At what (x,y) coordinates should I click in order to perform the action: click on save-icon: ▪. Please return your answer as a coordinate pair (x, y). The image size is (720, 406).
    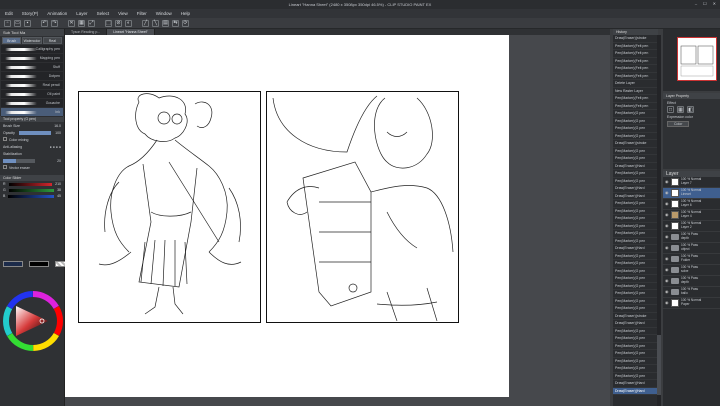
    Looking at the image, I should click on (27, 23).